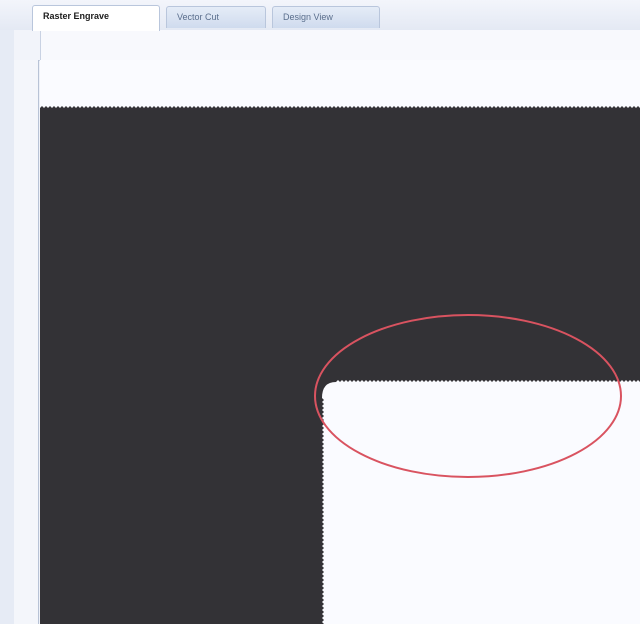 The image size is (640, 624). What do you see at coordinates (96, 18) in the screenshot?
I see `tab-raster-engrave: Raster Engrave` at bounding box center [96, 18].